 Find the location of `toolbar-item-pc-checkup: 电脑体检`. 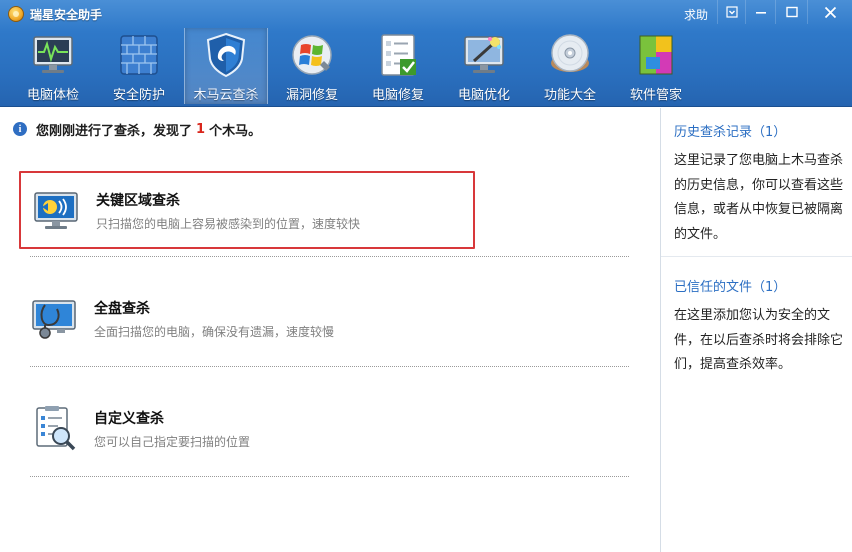

toolbar-item-pc-checkup: 电脑体检 is located at coordinates (53, 66).